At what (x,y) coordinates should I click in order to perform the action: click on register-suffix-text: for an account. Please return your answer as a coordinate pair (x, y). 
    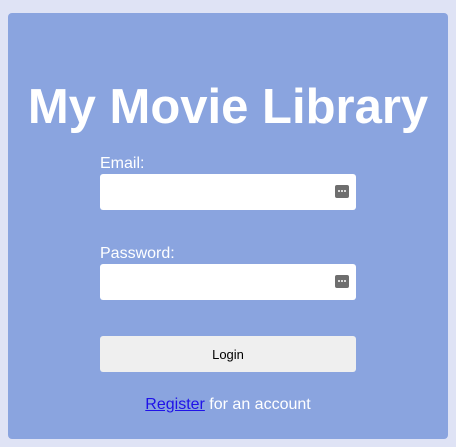
    Looking at the image, I should click on (257, 404).